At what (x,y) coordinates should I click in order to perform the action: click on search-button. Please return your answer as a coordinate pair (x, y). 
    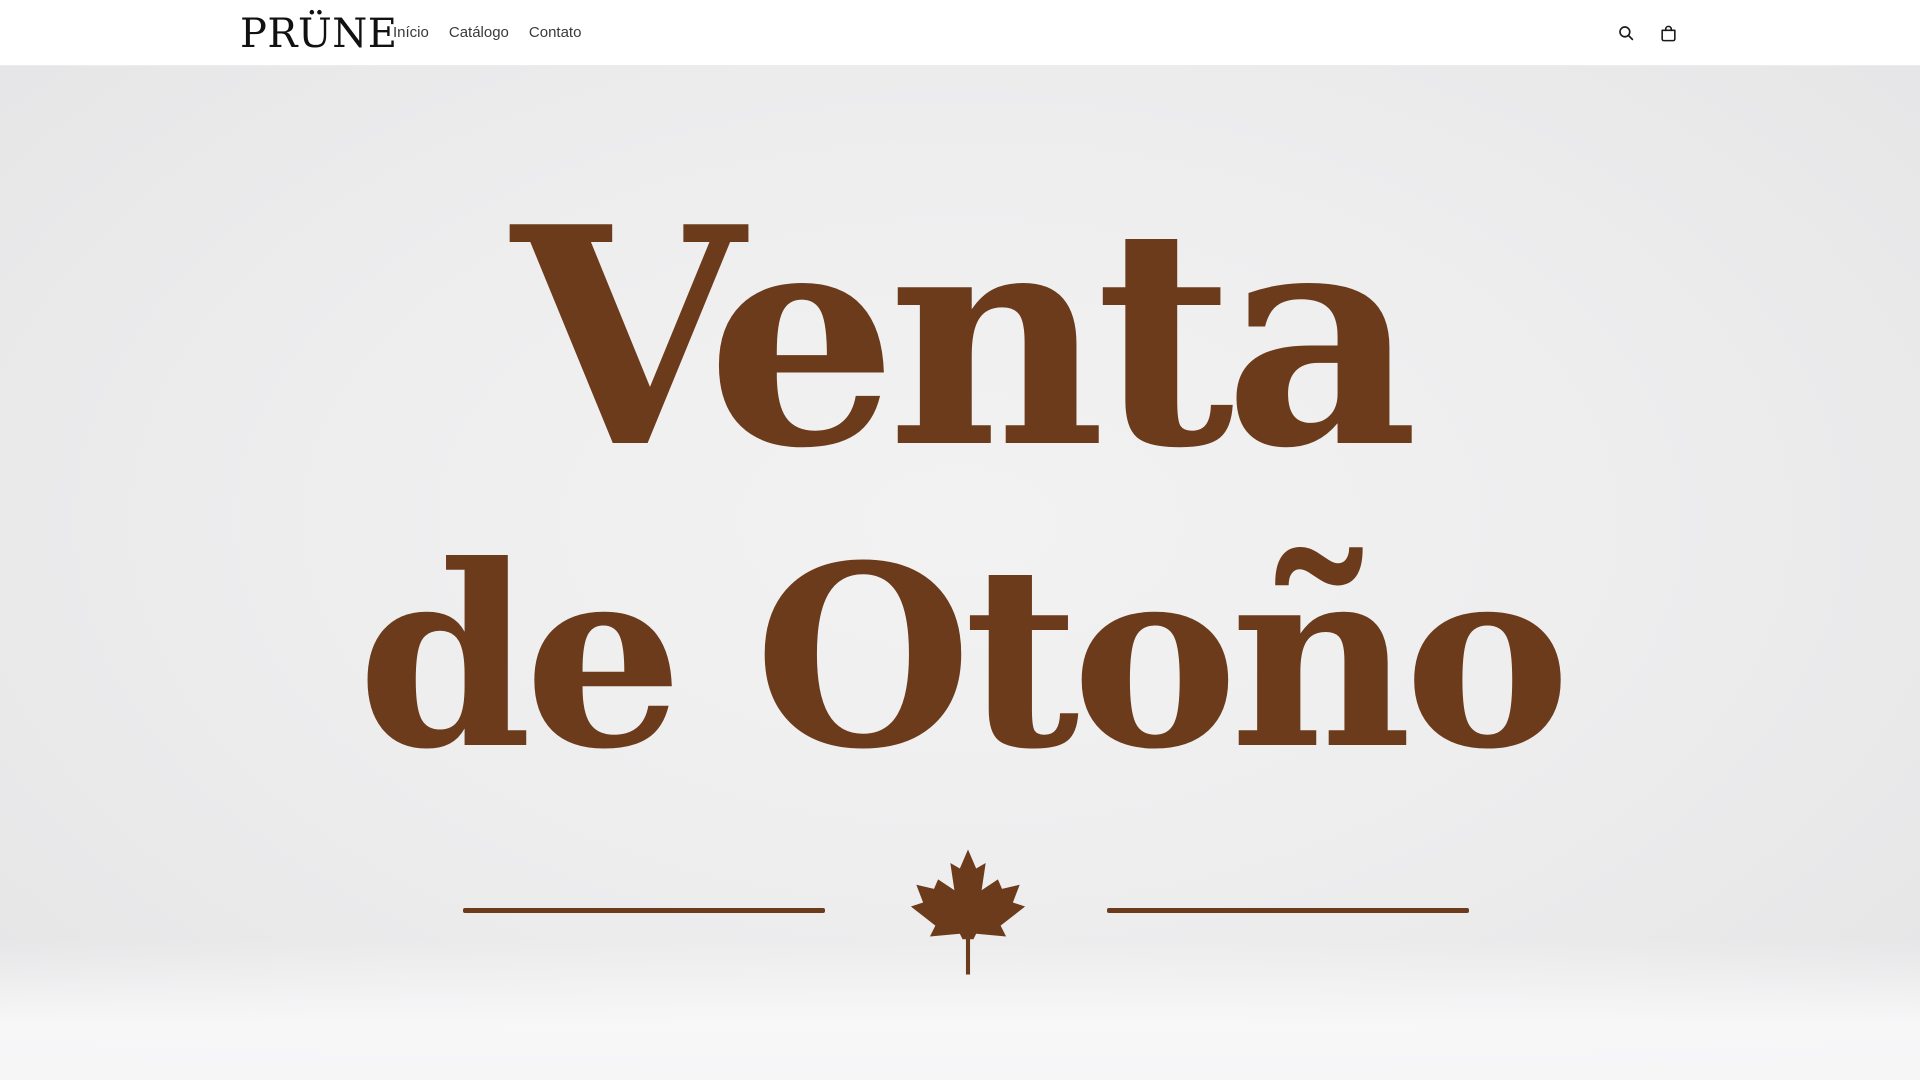
    Looking at the image, I should click on (1626, 33).